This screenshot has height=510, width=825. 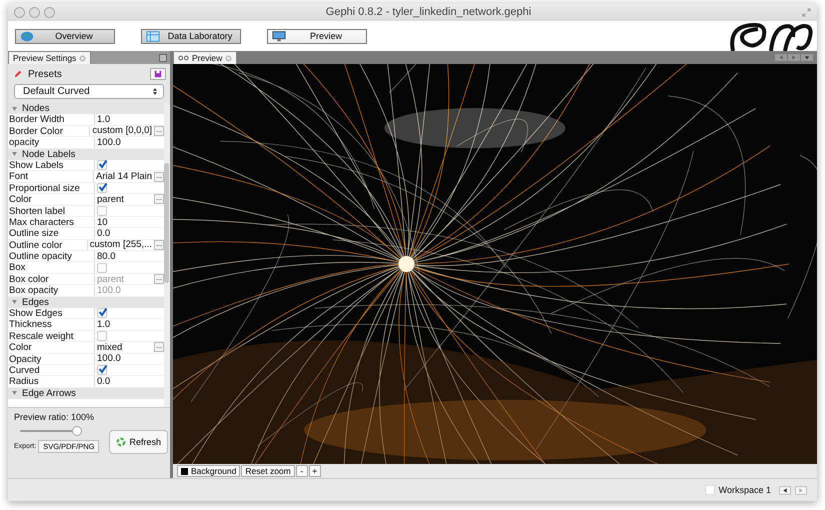 I want to click on property-label: Shorten label, so click(x=51, y=211).